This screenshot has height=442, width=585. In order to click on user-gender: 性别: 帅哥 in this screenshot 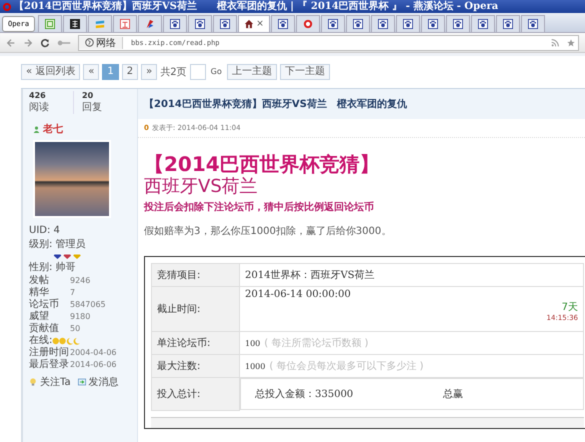, I will do `click(53, 267)`.